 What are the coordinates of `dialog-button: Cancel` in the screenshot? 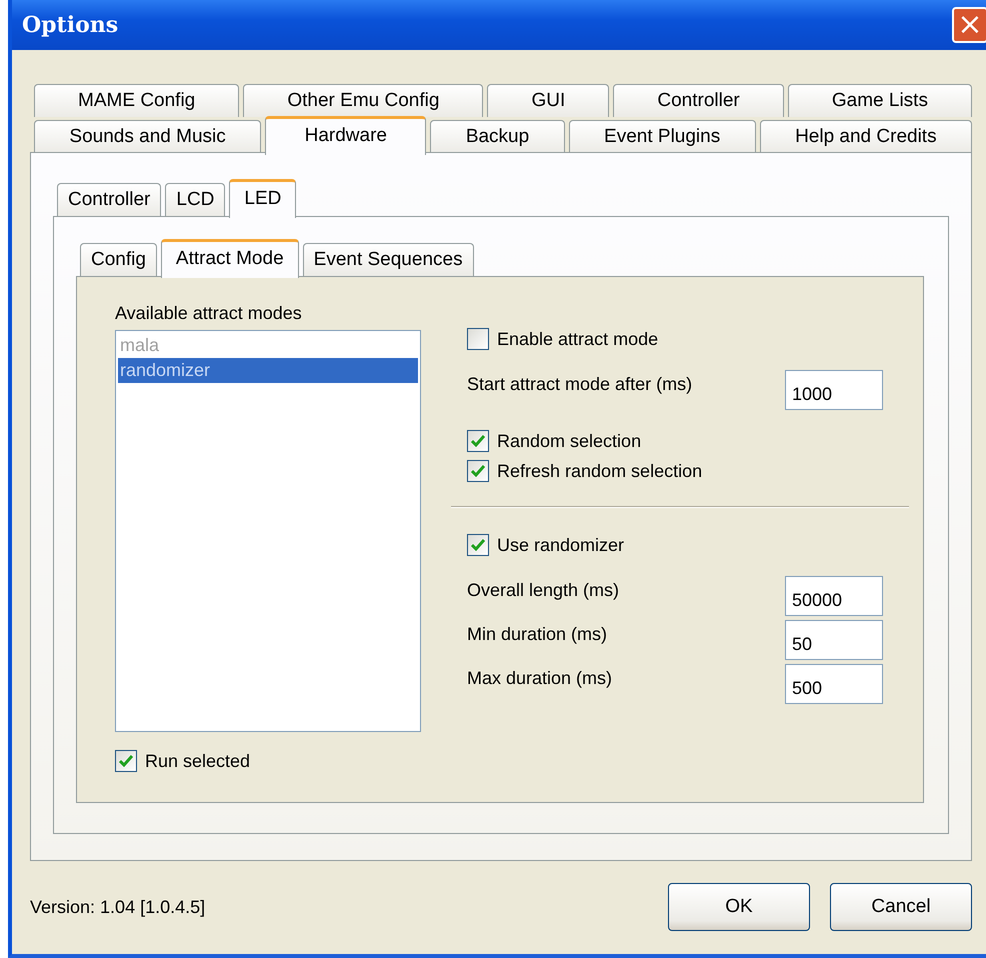 It's located at (901, 907).